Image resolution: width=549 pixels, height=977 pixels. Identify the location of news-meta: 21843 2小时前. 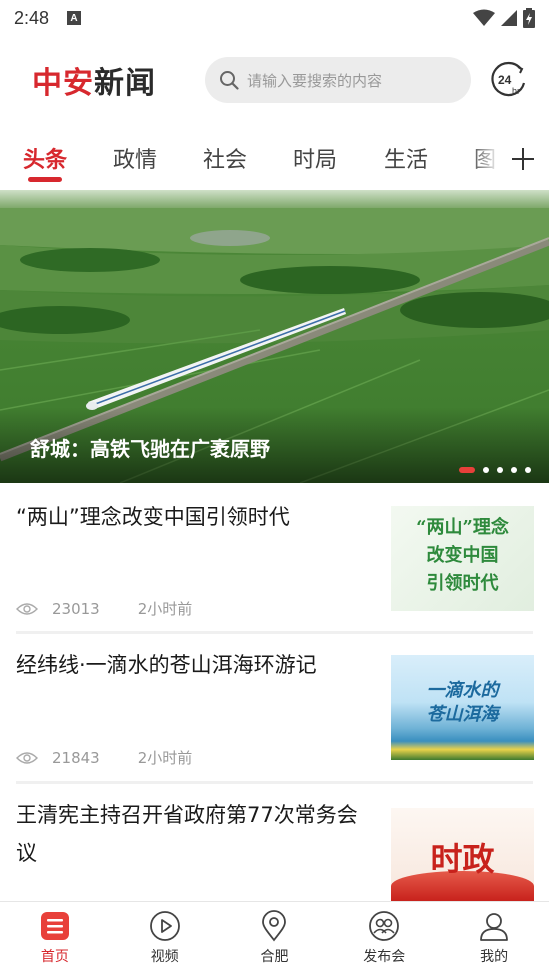
(104, 757).